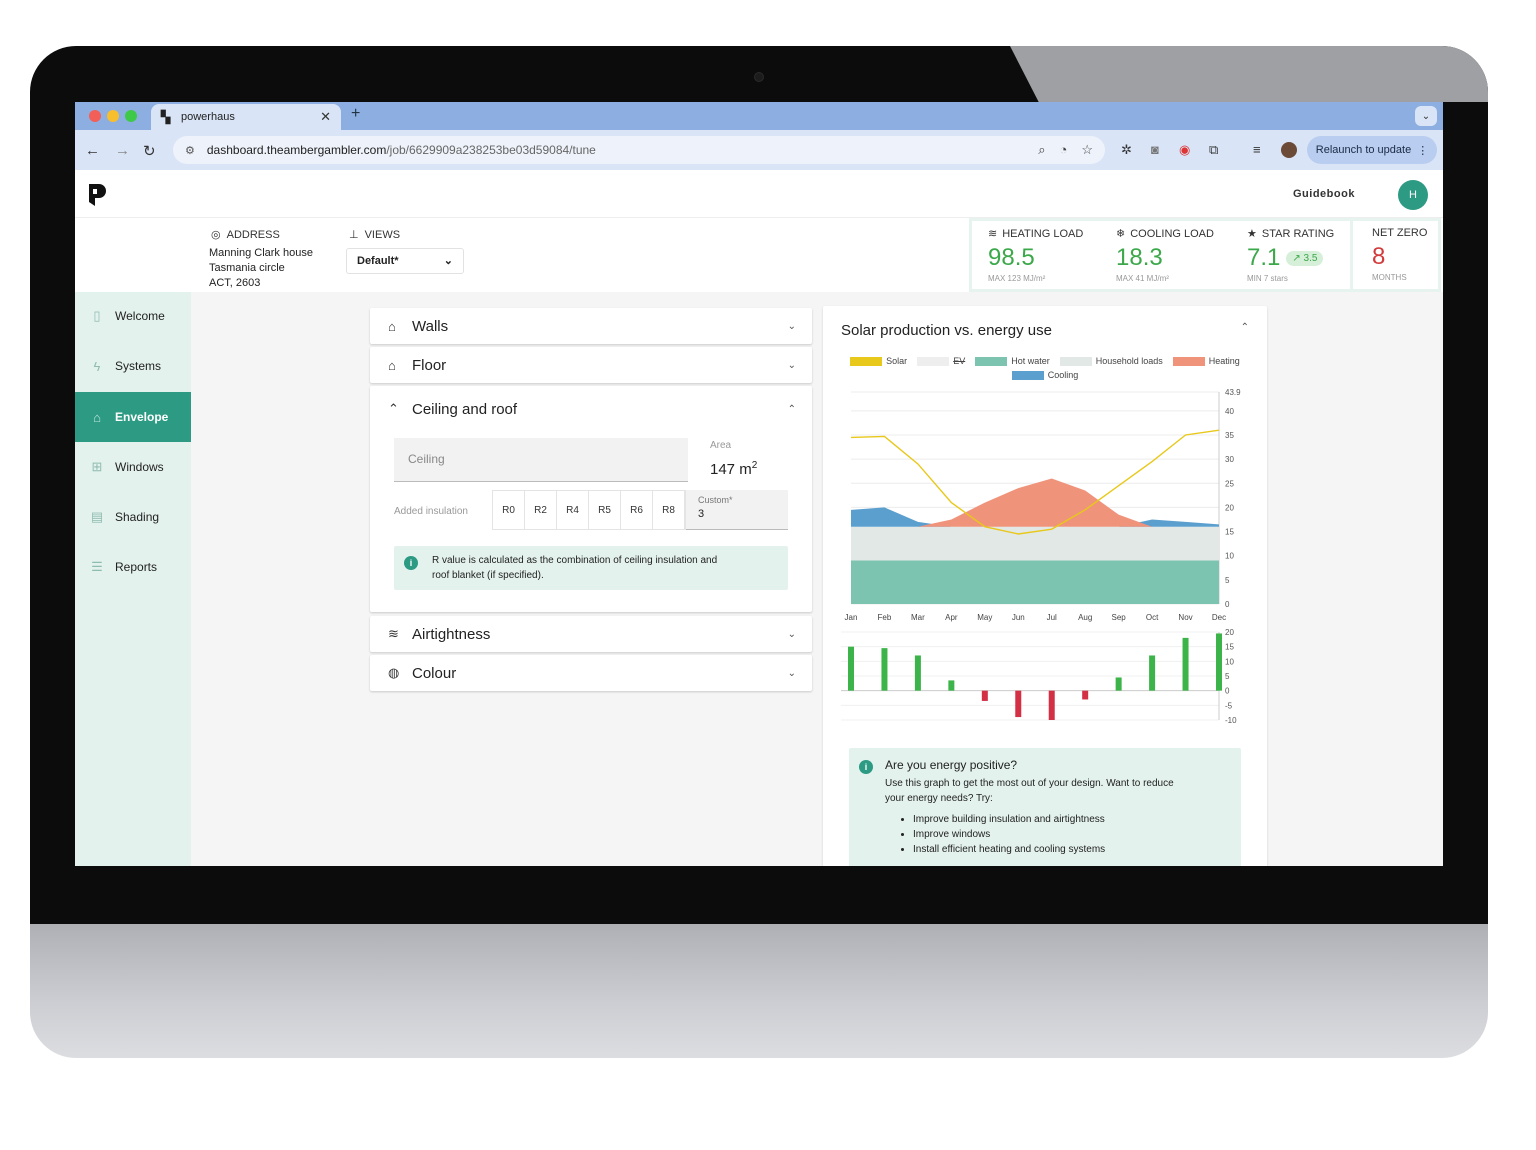 The height and width of the screenshot is (1150, 1536). I want to click on sidebar-item-reports: ☰ Reports, so click(133, 567).